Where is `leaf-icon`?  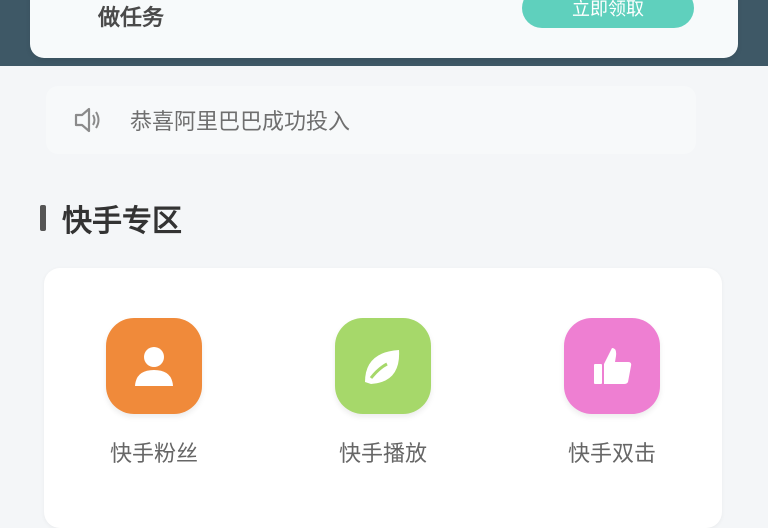 leaf-icon is located at coordinates (383, 366).